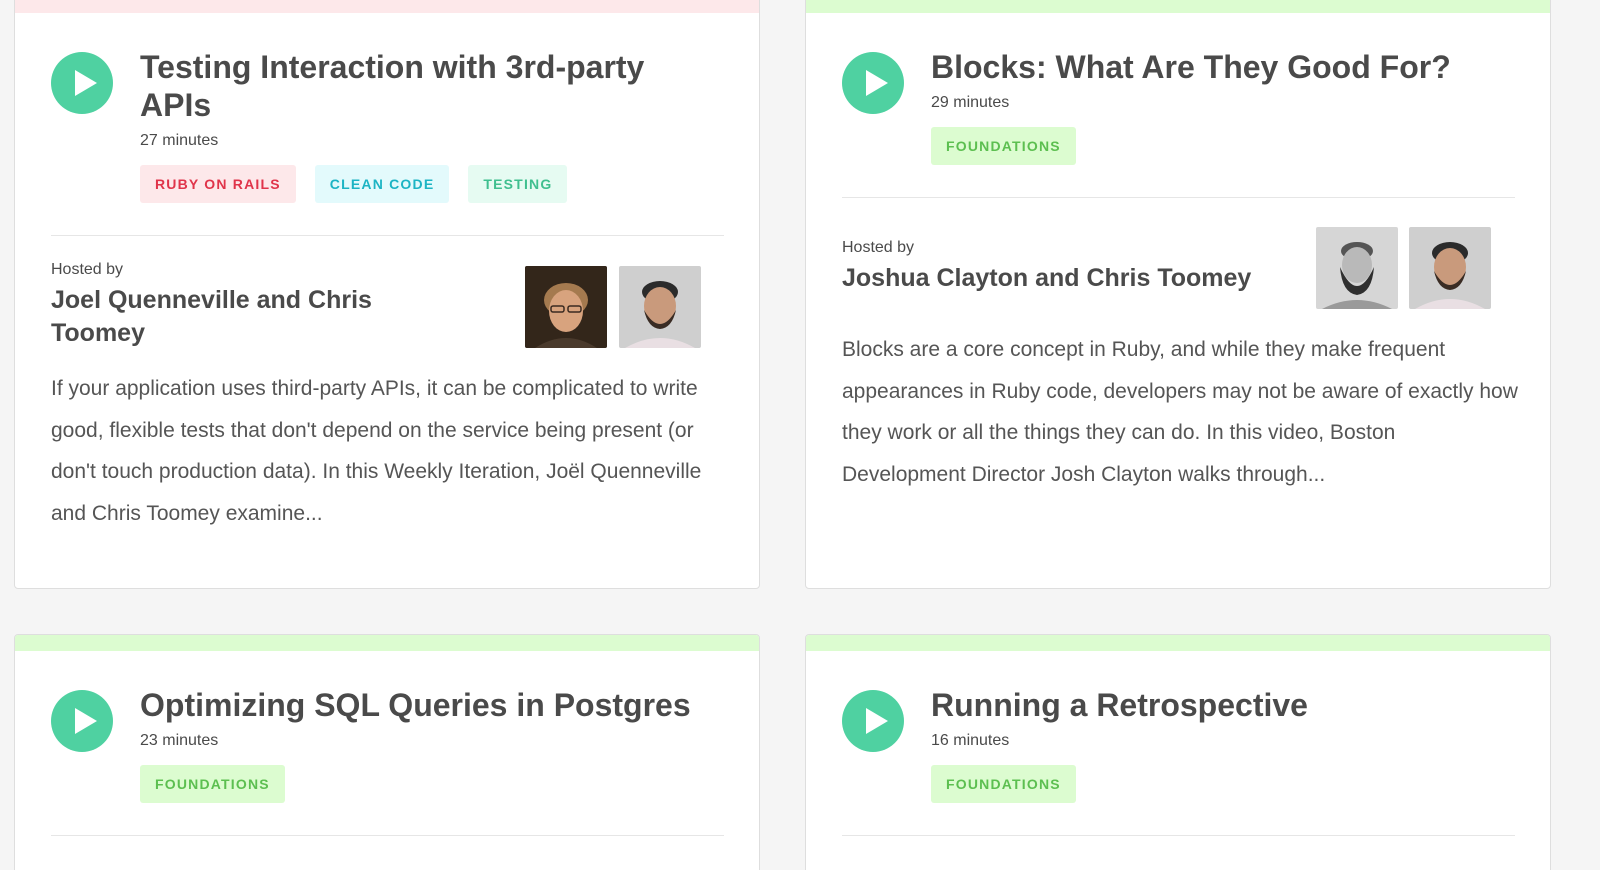  What do you see at coordinates (211, 316) in the screenshot?
I see `host-names: Joel Quenneville and Chris Toomey` at bounding box center [211, 316].